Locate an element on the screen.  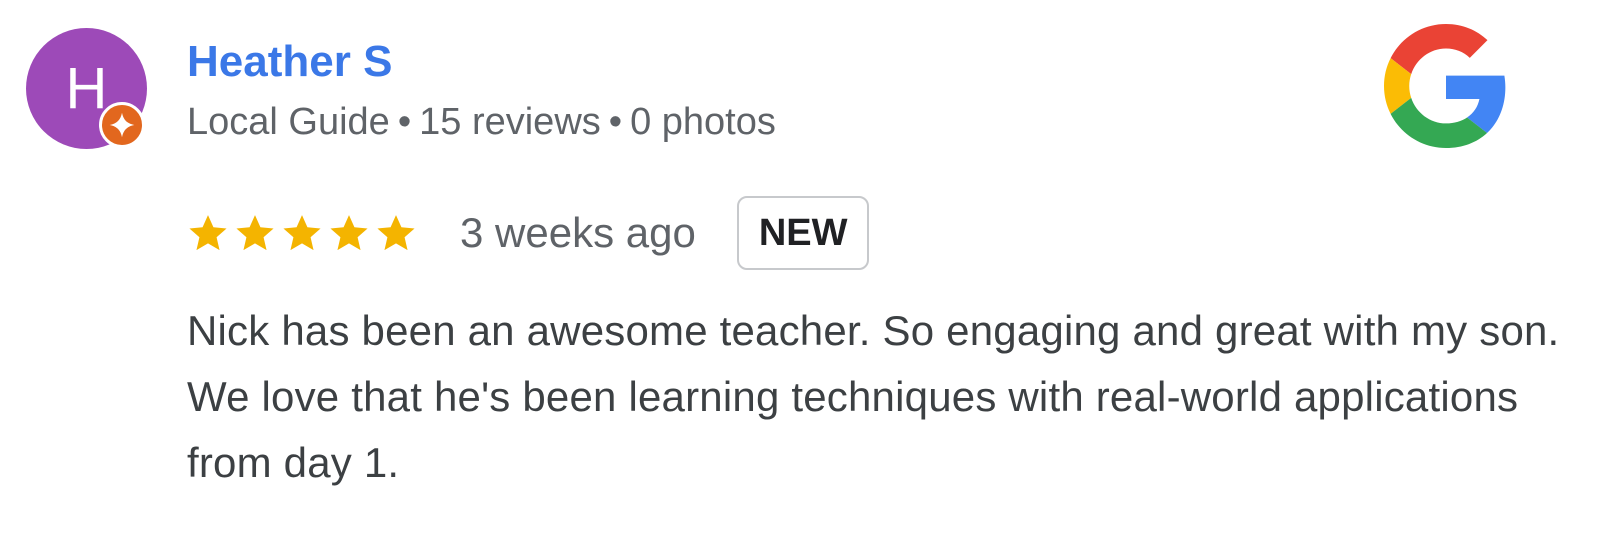
reviewer-name-link: Heather S is located at coordinates (289, 62).